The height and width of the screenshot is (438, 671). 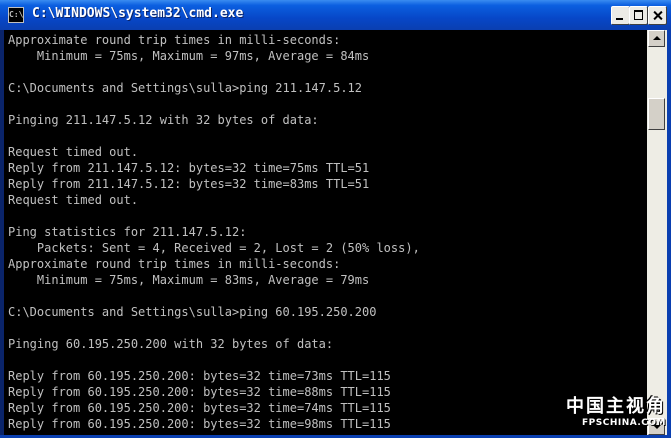 What do you see at coordinates (616, 406) in the screenshot?
I see `watermark-chinese: 中国主视角` at bounding box center [616, 406].